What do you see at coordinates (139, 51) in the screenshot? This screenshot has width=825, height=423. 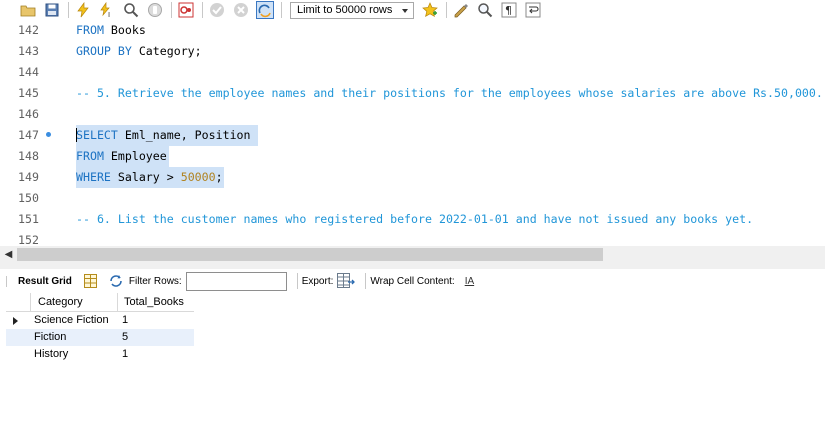 I see `code-text: GROUP BY Category;` at bounding box center [139, 51].